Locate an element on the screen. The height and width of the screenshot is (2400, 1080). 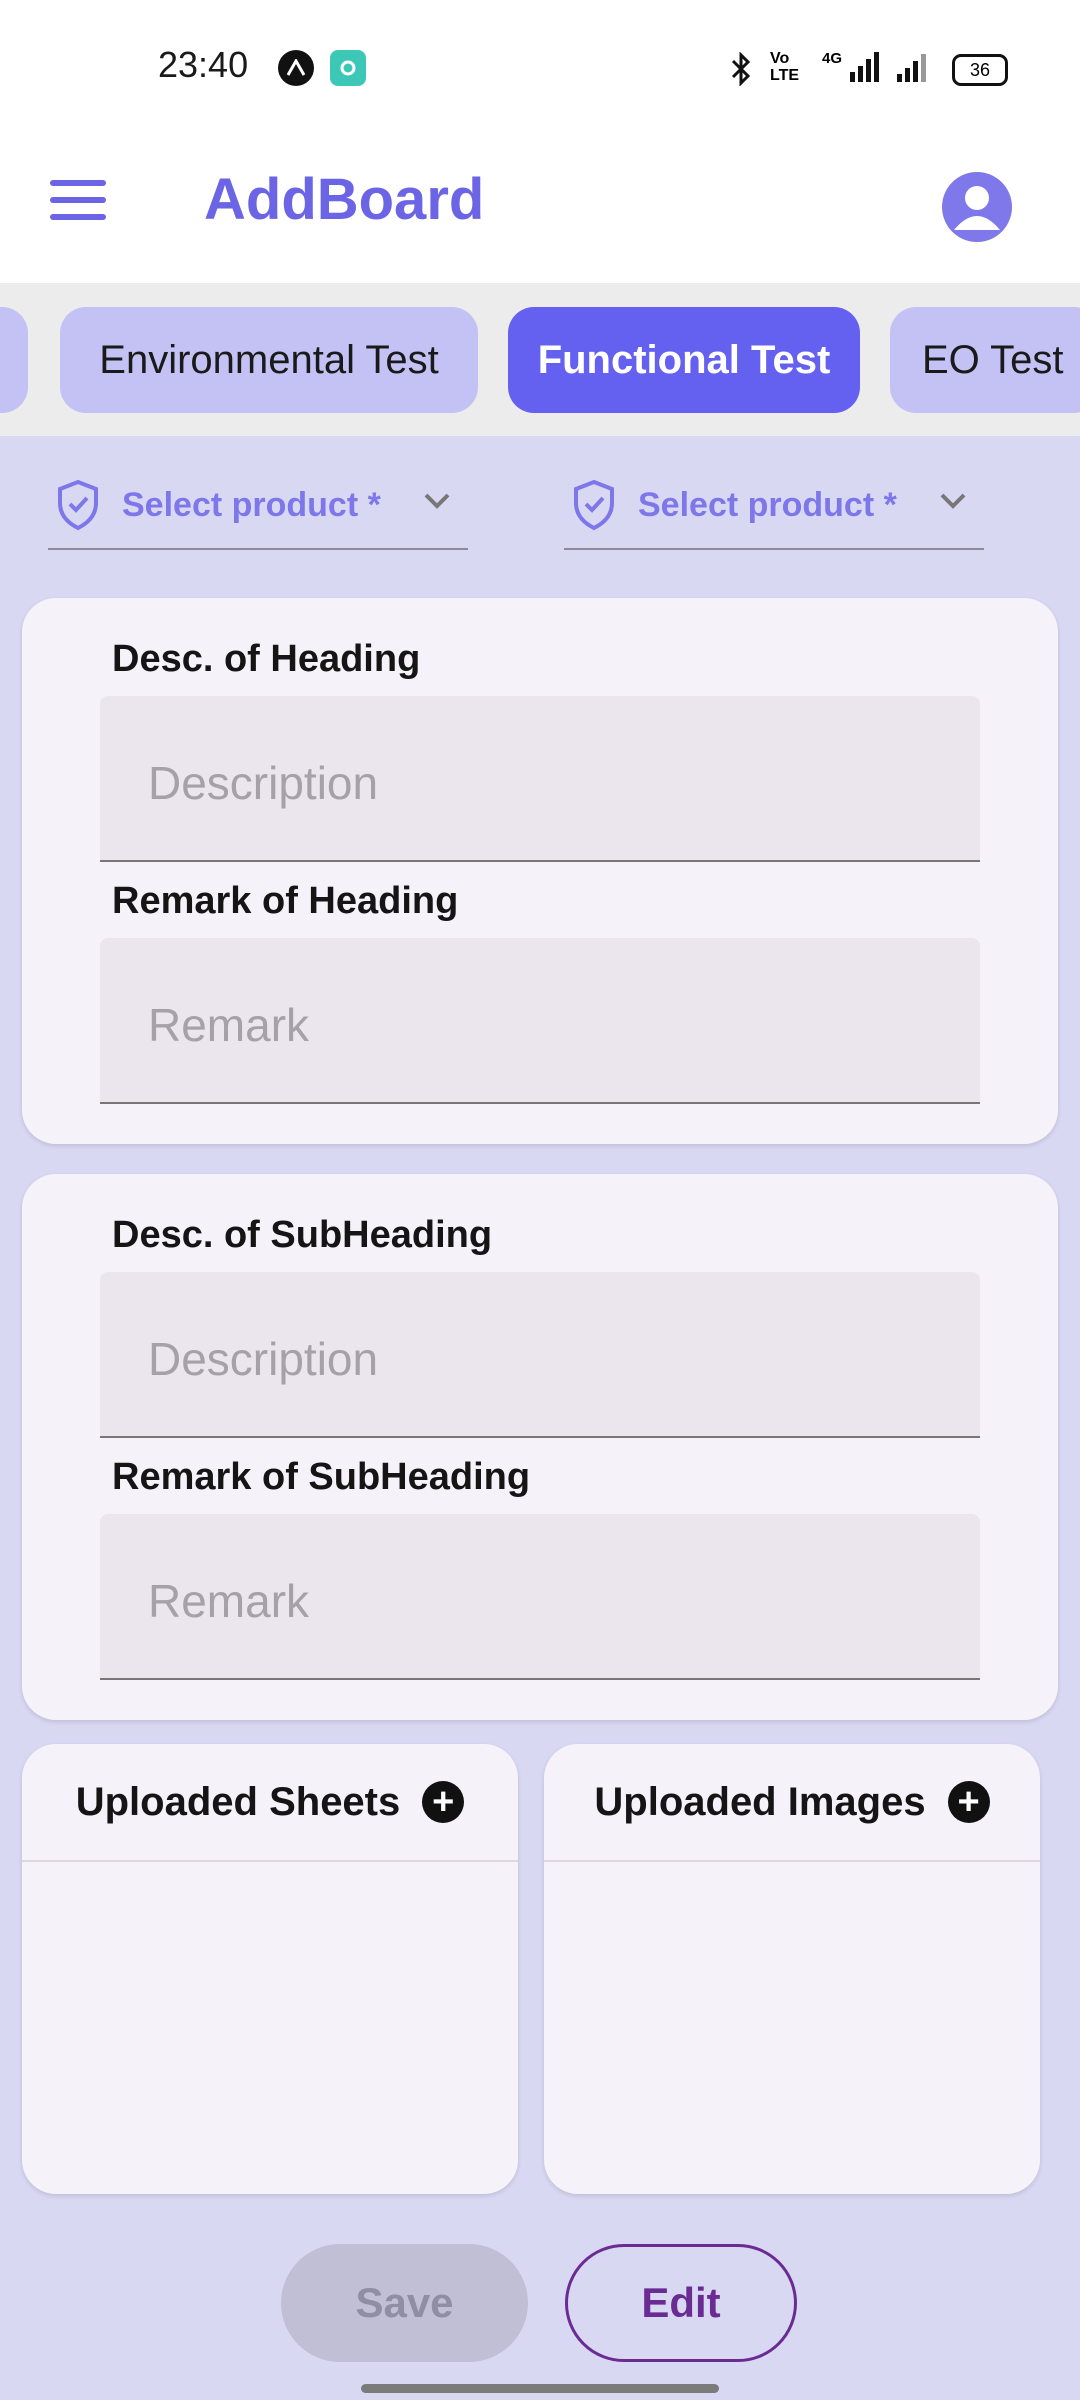
status-time: 23:40 is located at coordinates (203, 64).